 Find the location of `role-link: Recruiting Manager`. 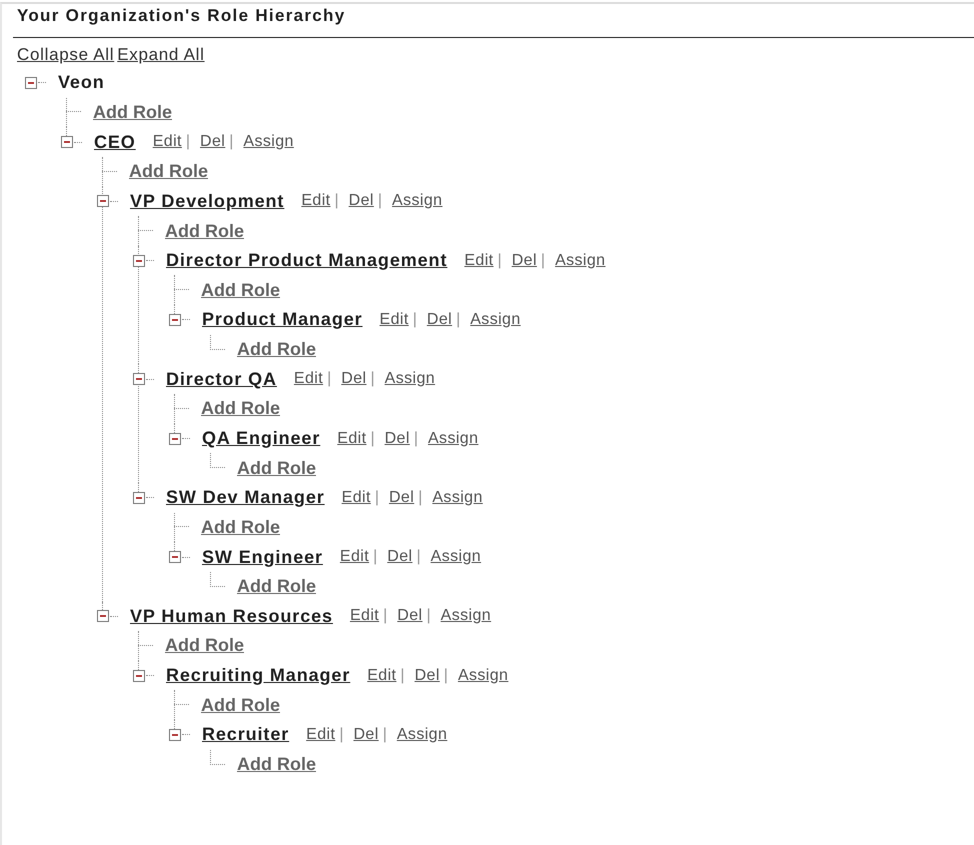

role-link: Recruiting Manager is located at coordinates (258, 676).